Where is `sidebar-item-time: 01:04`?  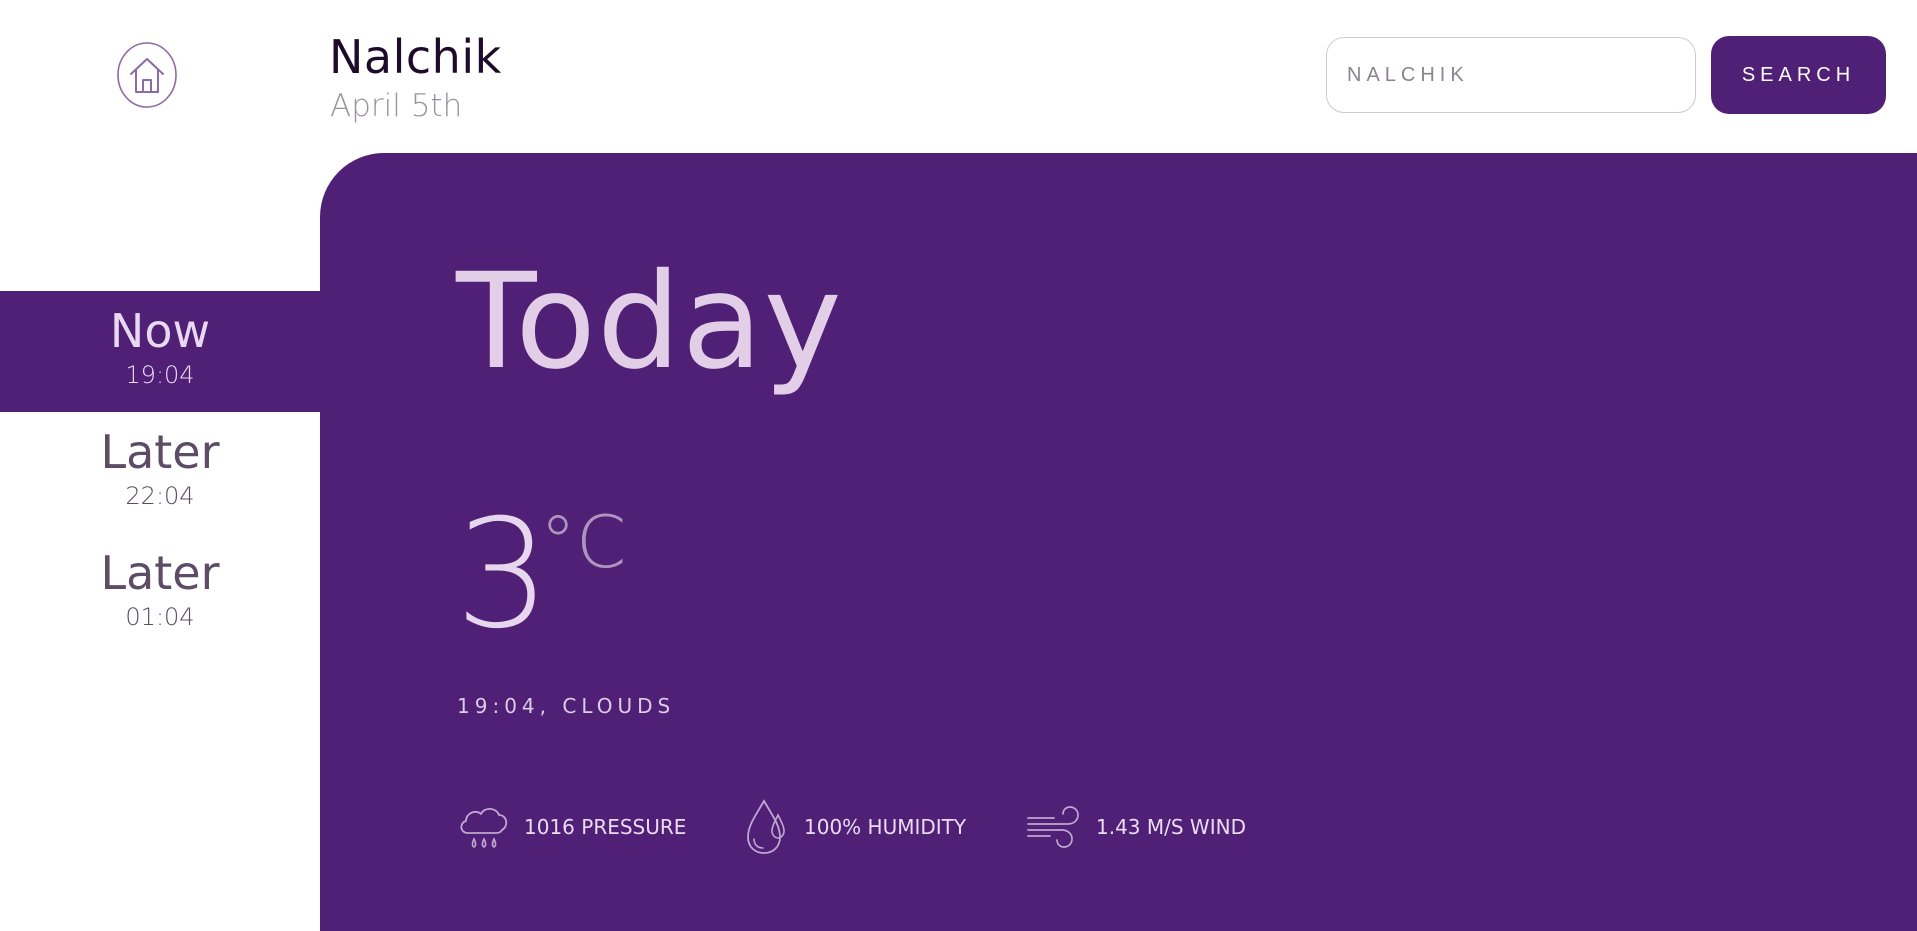
sidebar-item-time: 01:04 is located at coordinates (160, 617).